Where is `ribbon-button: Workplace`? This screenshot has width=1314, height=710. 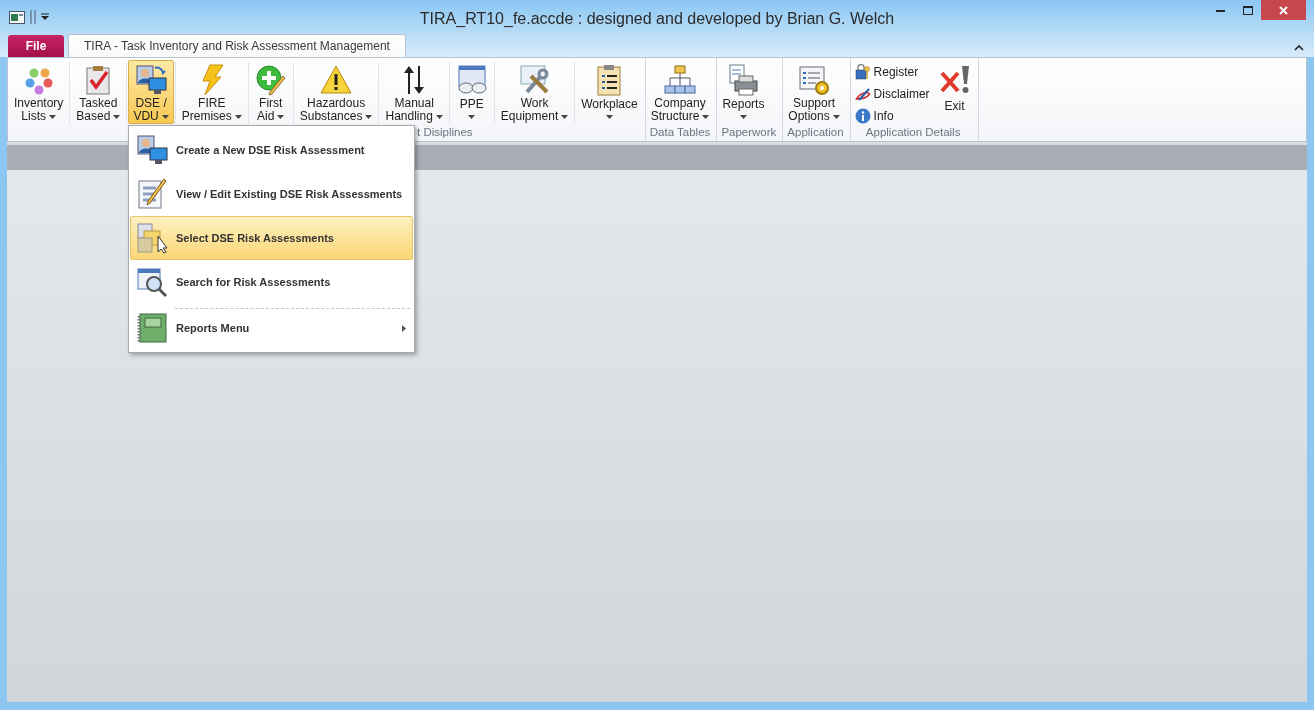
ribbon-button: Workplace is located at coordinates (609, 92).